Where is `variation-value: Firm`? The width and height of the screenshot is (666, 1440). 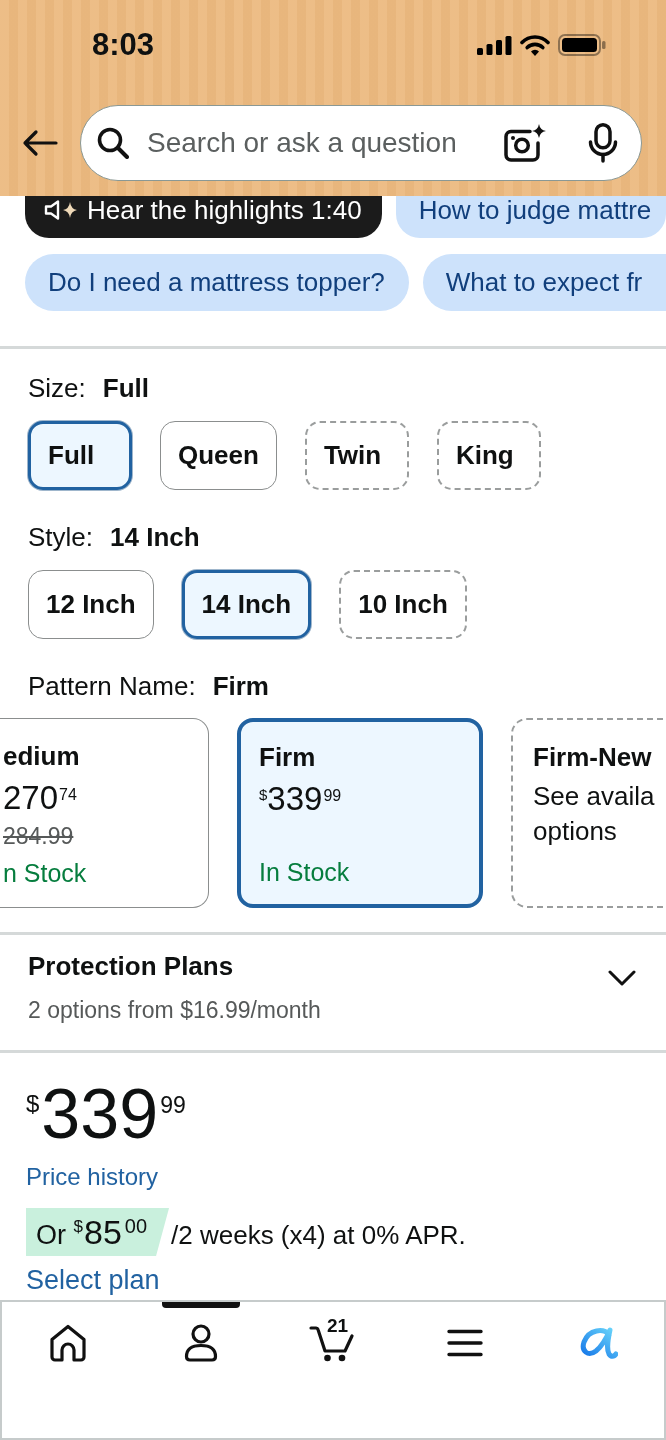
variation-value: Firm is located at coordinates (240, 686).